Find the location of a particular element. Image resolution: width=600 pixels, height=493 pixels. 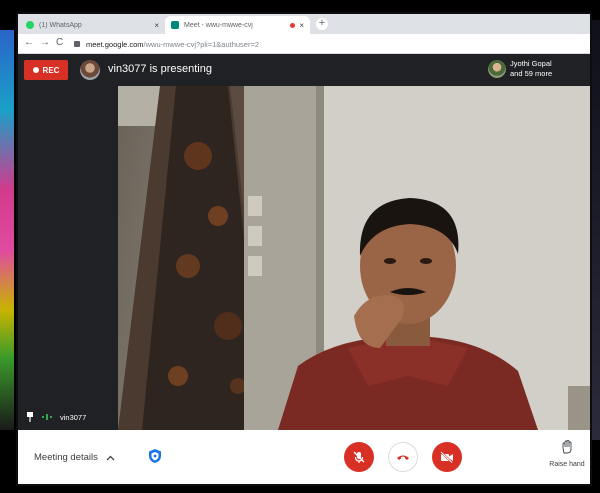

new-tab-button: + is located at coordinates (322, 24).